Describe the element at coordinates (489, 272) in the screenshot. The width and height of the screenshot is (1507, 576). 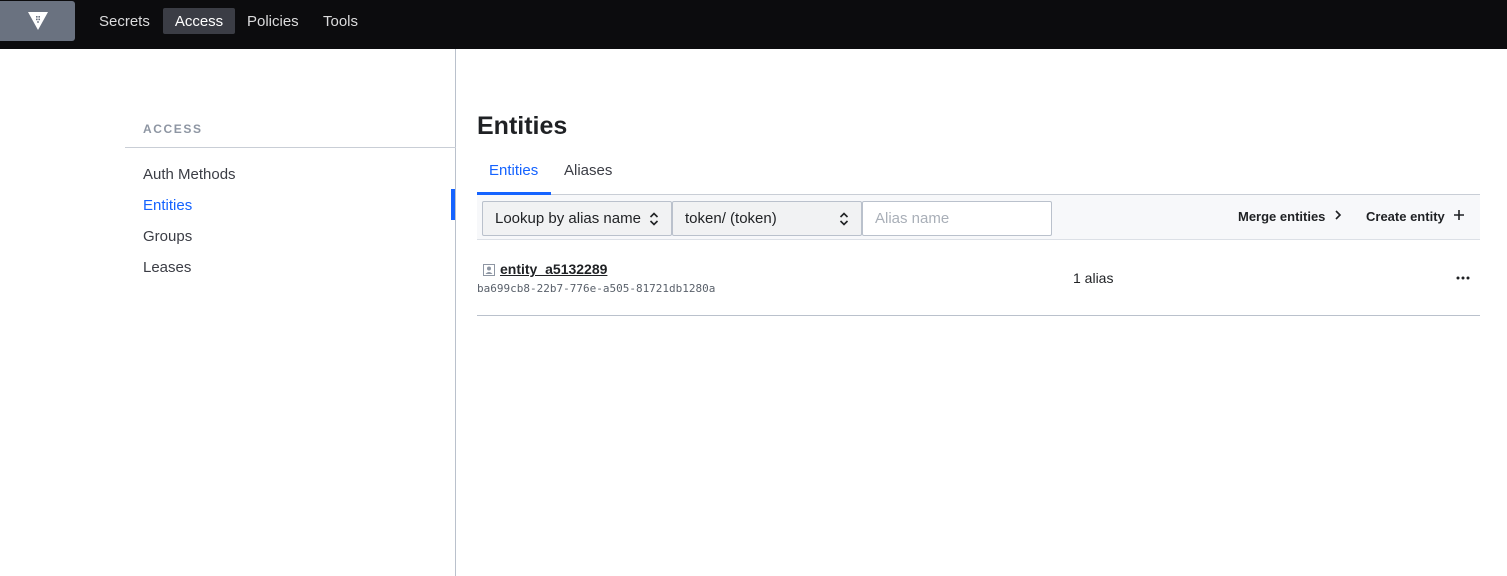
I see `user-square-icon` at that location.